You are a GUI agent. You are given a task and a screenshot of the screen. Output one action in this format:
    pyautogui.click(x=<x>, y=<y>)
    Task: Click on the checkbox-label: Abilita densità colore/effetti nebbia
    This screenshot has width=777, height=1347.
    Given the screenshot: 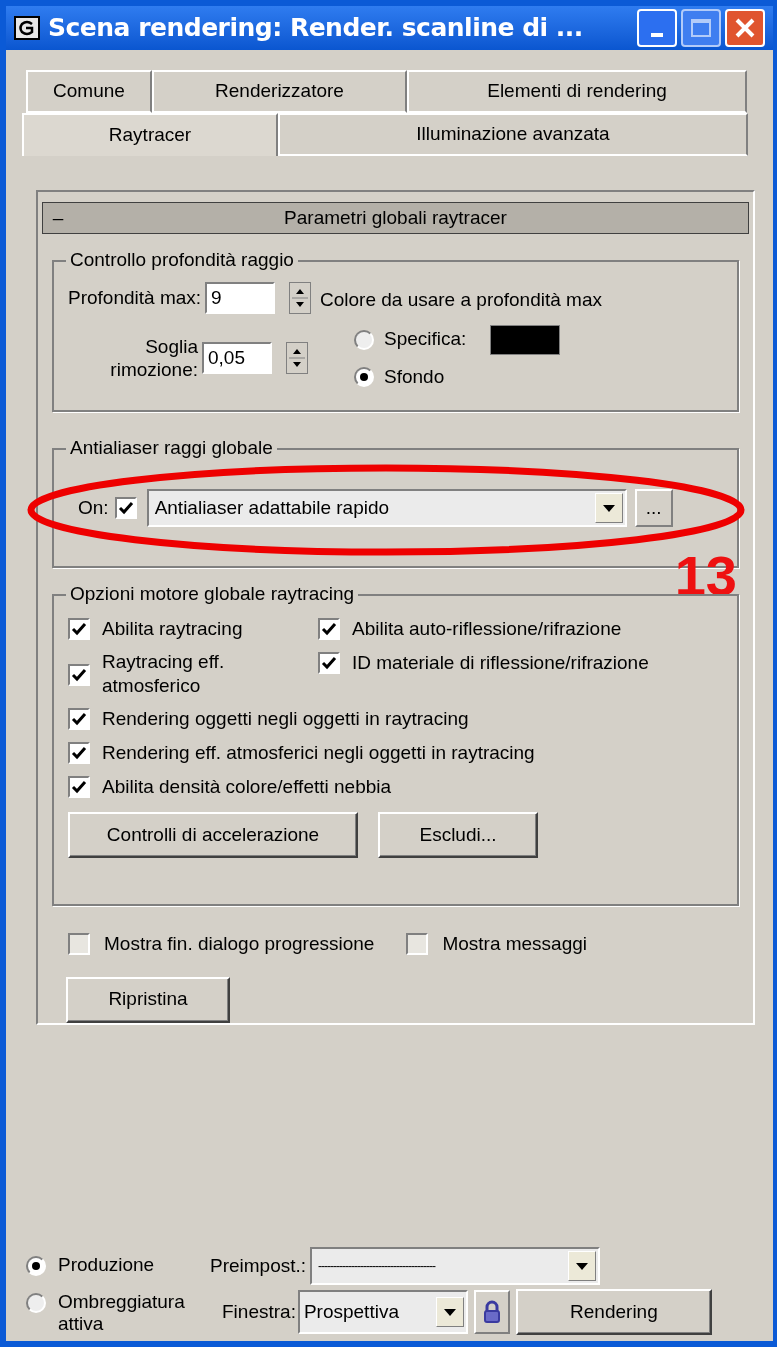 What is the action you would take?
    pyautogui.click(x=247, y=787)
    